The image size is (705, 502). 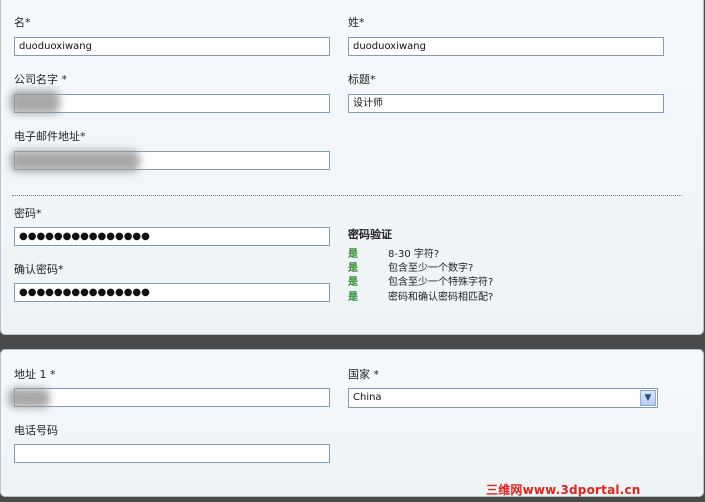 I want to click on rule-text: 8-30 字符?, so click(x=414, y=254).